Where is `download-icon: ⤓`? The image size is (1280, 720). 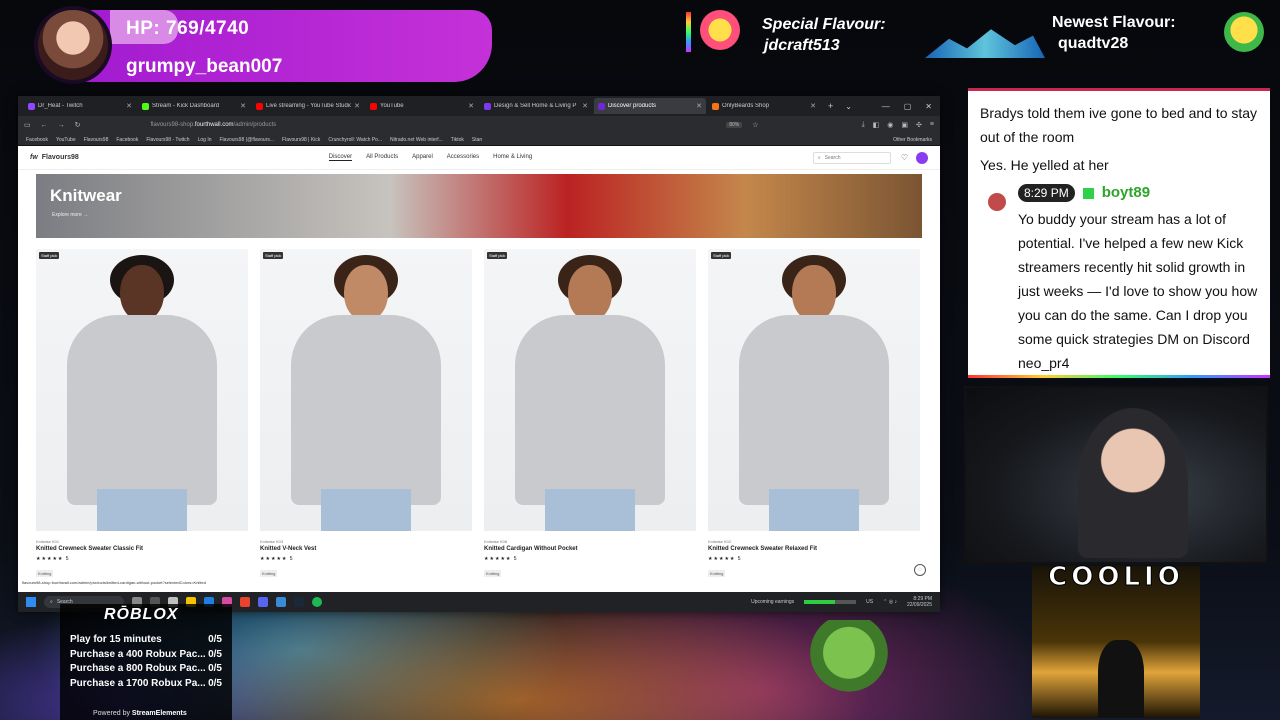 download-icon: ⤓ is located at coordinates (863, 125).